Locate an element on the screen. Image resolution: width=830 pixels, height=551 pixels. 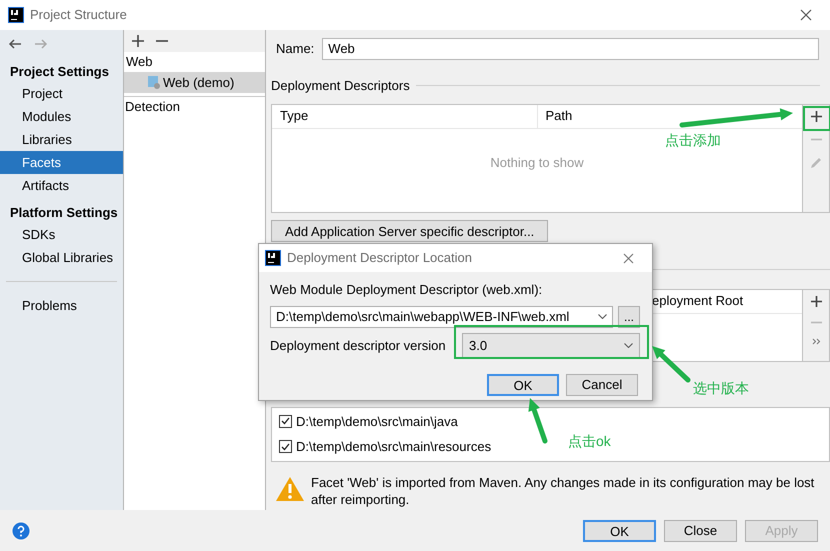
column-header: eployment Root is located at coordinates (698, 301).